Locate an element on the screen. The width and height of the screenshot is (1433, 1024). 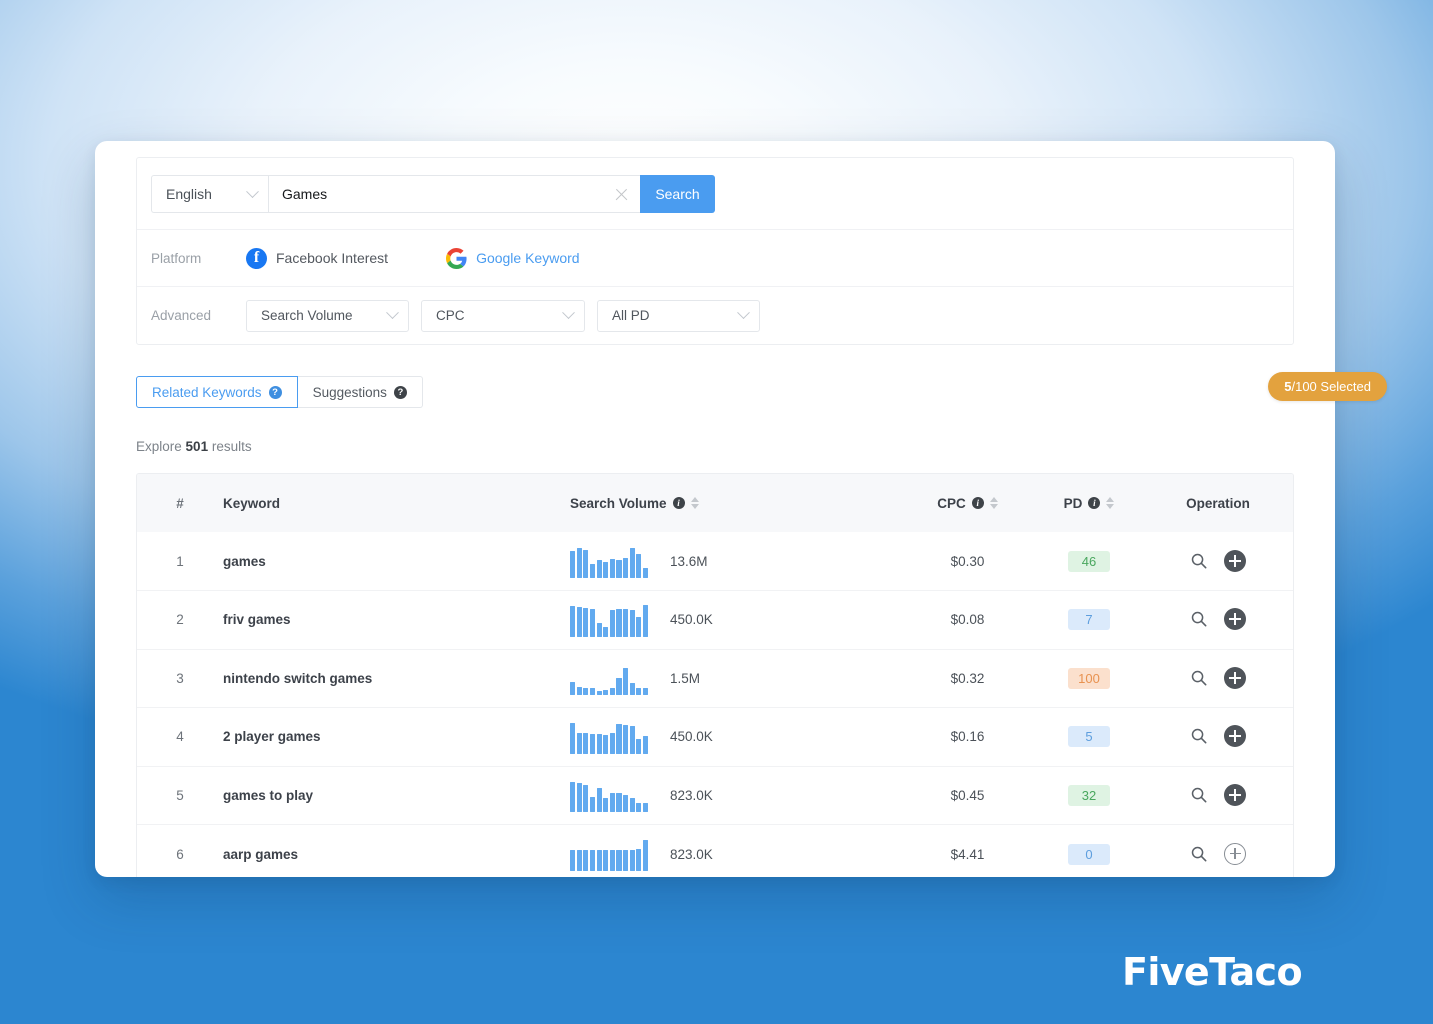
platform-option-google: Google Keyword is located at coordinates (513, 258).